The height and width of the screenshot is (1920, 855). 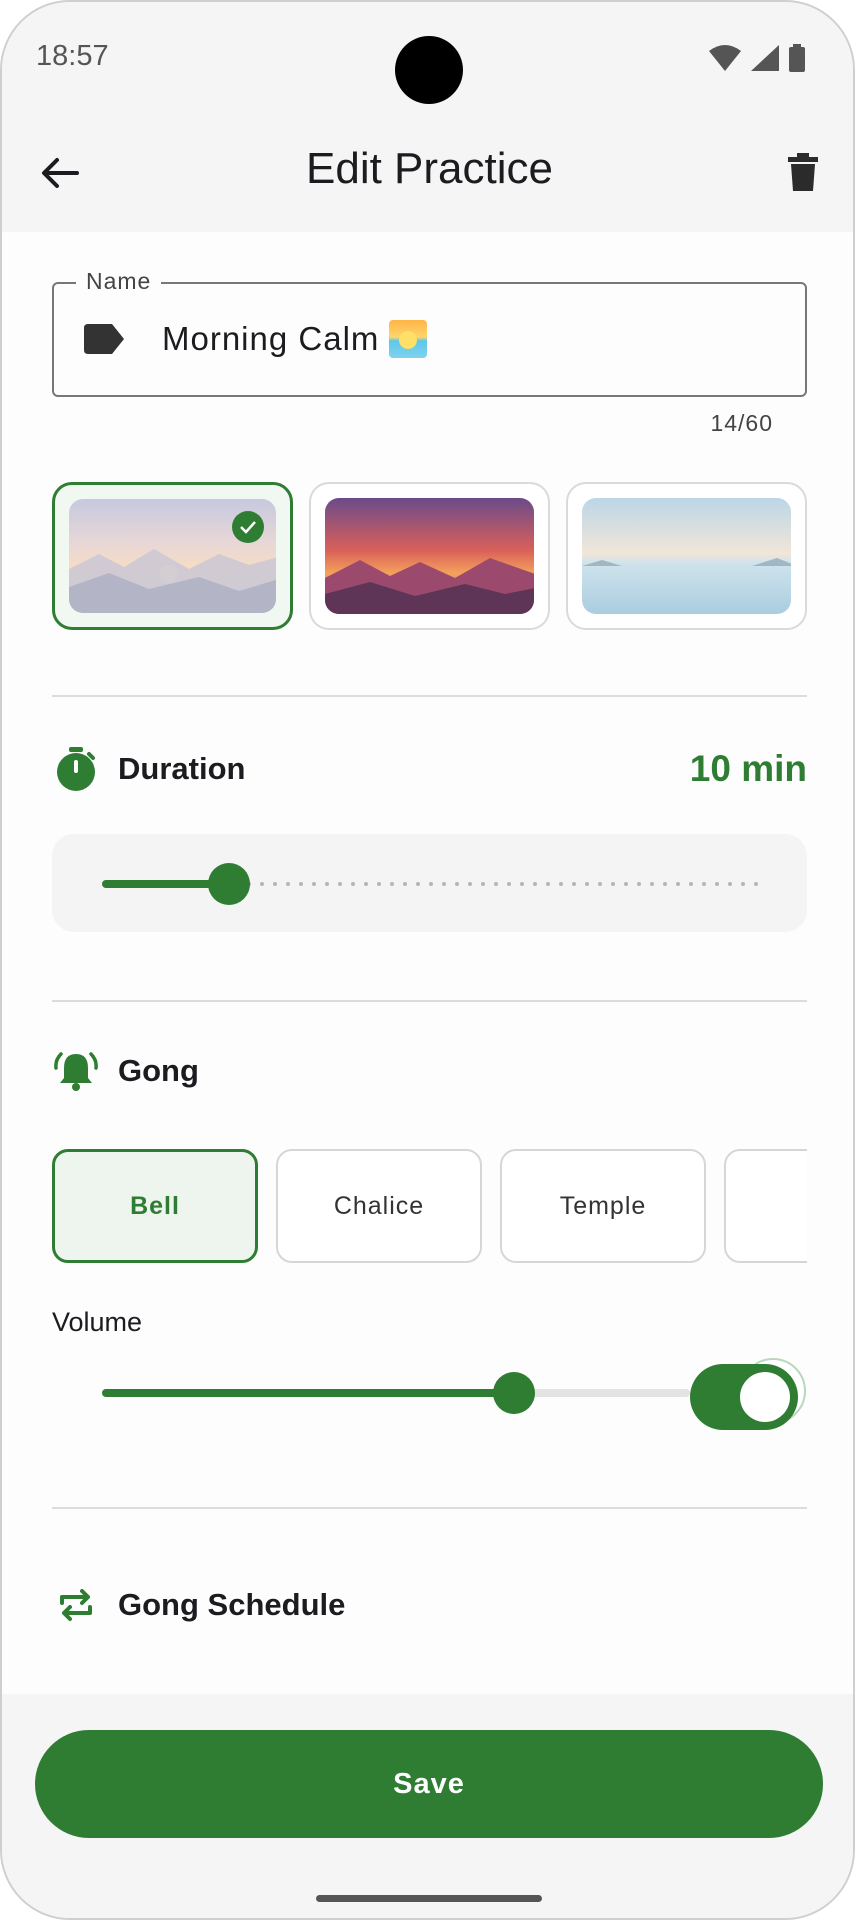 What do you see at coordinates (429, 1898) in the screenshot?
I see `home-indicator` at bounding box center [429, 1898].